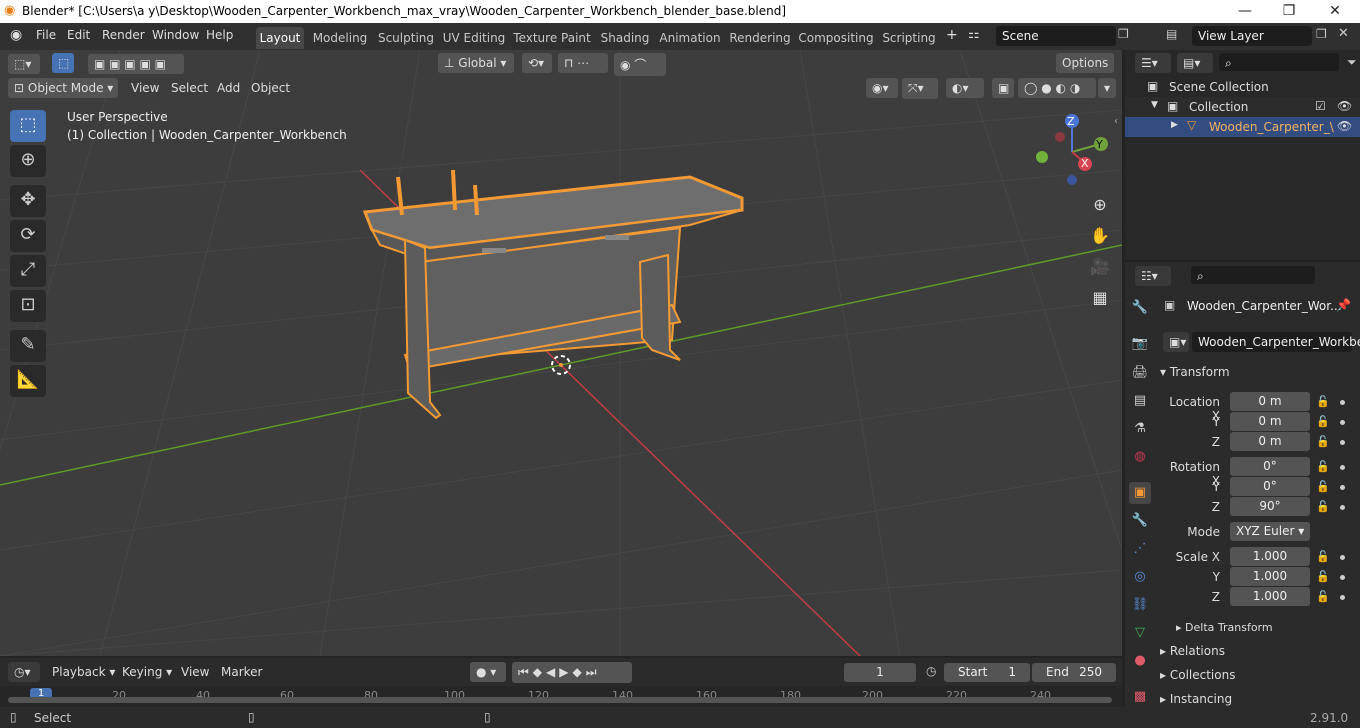  What do you see at coordinates (474, 38) in the screenshot?
I see `tab-uv-editing: UV Editing` at bounding box center [474, 38].